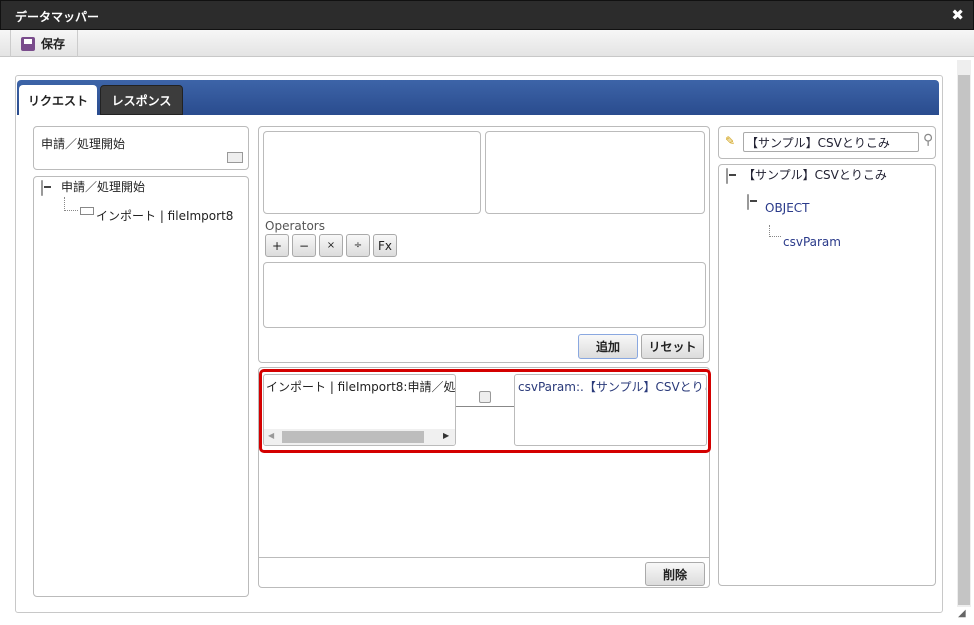  I want to click on search-panel: ✎ ⚲, so click(827, 142).